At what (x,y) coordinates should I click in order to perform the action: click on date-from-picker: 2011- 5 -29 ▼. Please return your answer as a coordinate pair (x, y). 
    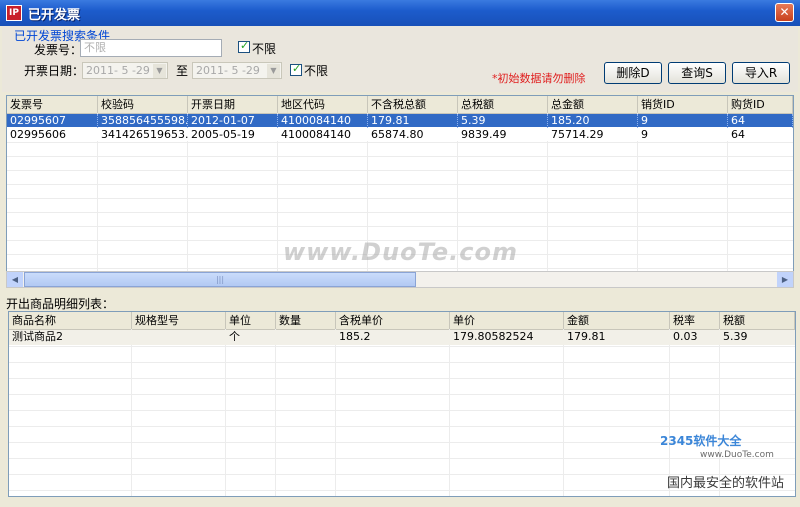
    Looking at the image, I should click on (125, 70).